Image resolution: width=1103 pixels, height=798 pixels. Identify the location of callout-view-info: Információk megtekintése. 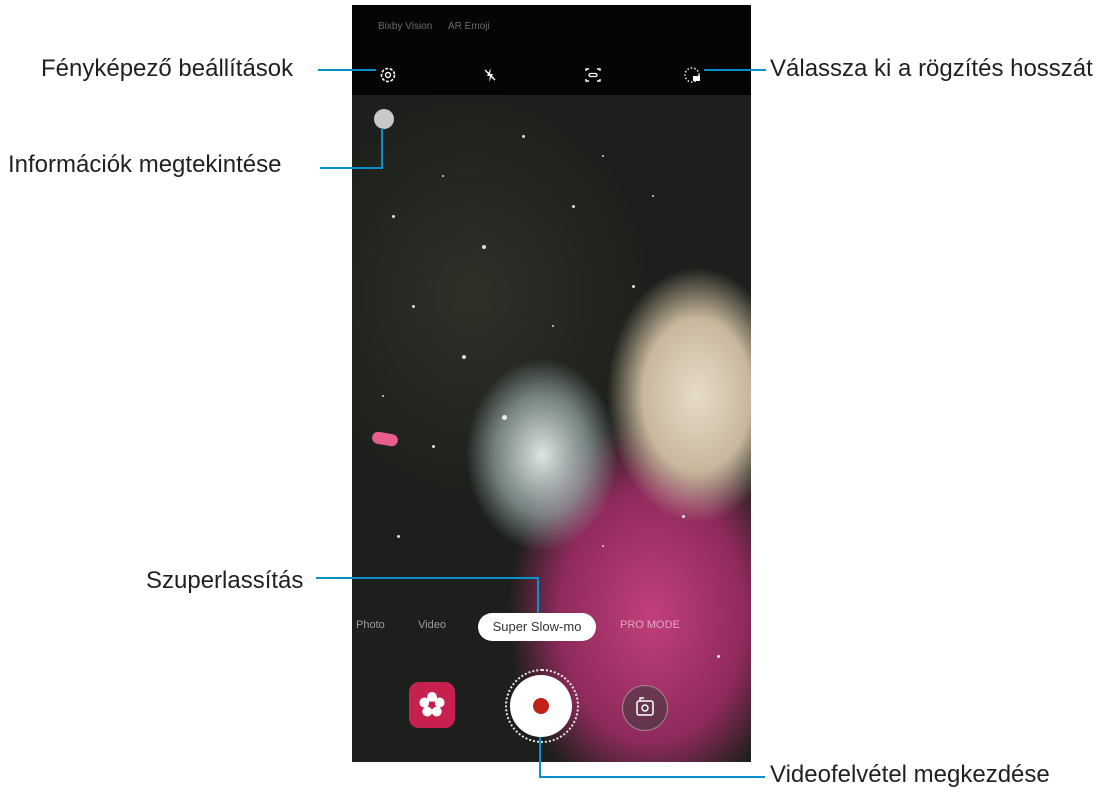
(145, 164).